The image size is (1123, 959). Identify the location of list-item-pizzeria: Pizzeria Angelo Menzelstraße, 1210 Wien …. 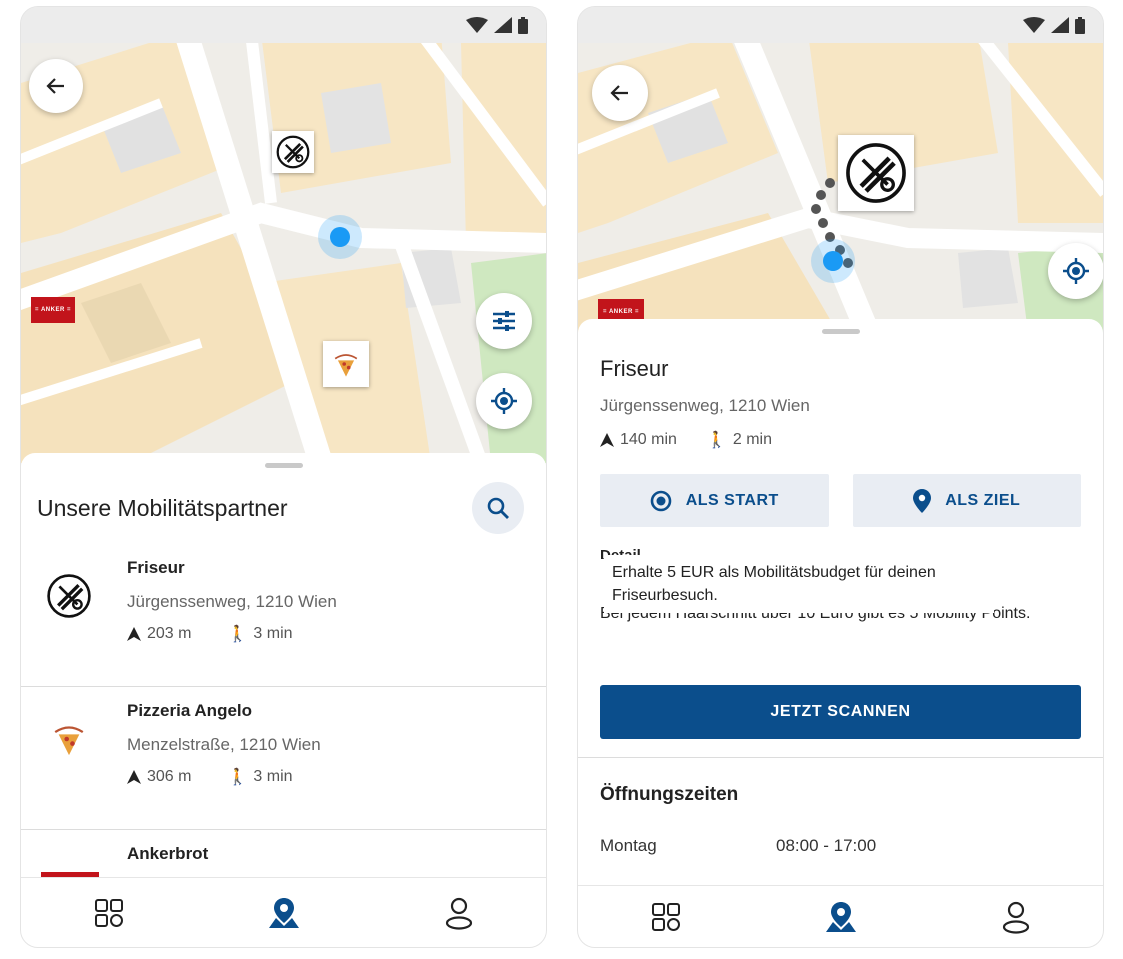
(283, 758).